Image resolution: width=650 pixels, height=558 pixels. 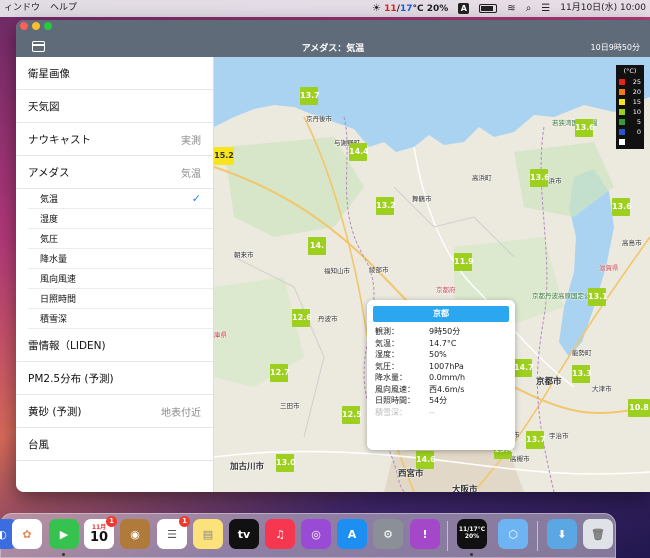 I want to click on menu-window: ィンドウ, so click(x=22, y=8).